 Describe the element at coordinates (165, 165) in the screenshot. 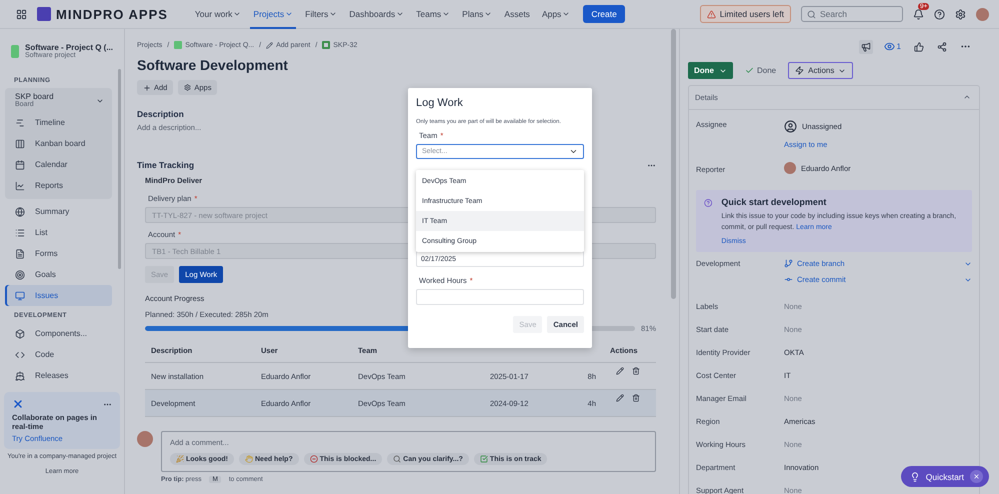

I see `section-heading: Time Tracking` at that location.